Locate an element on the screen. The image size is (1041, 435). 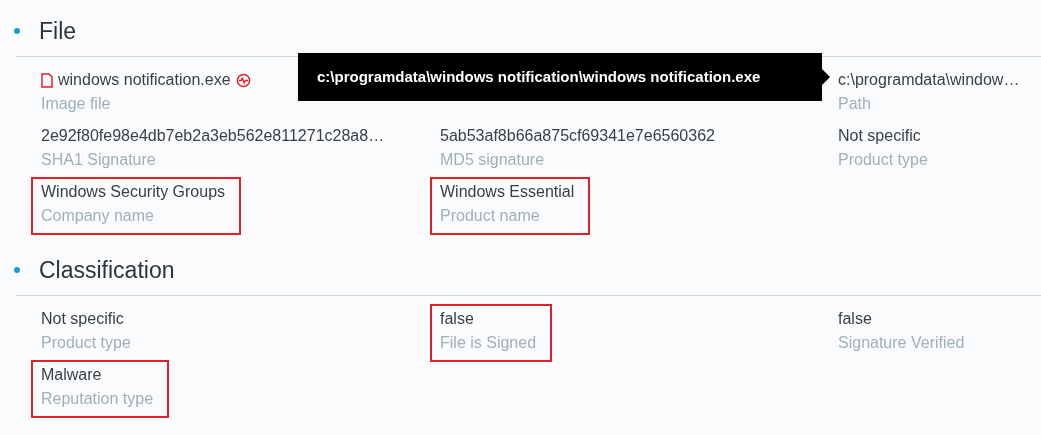
field-label: Path is located at coordinates (855, 104).